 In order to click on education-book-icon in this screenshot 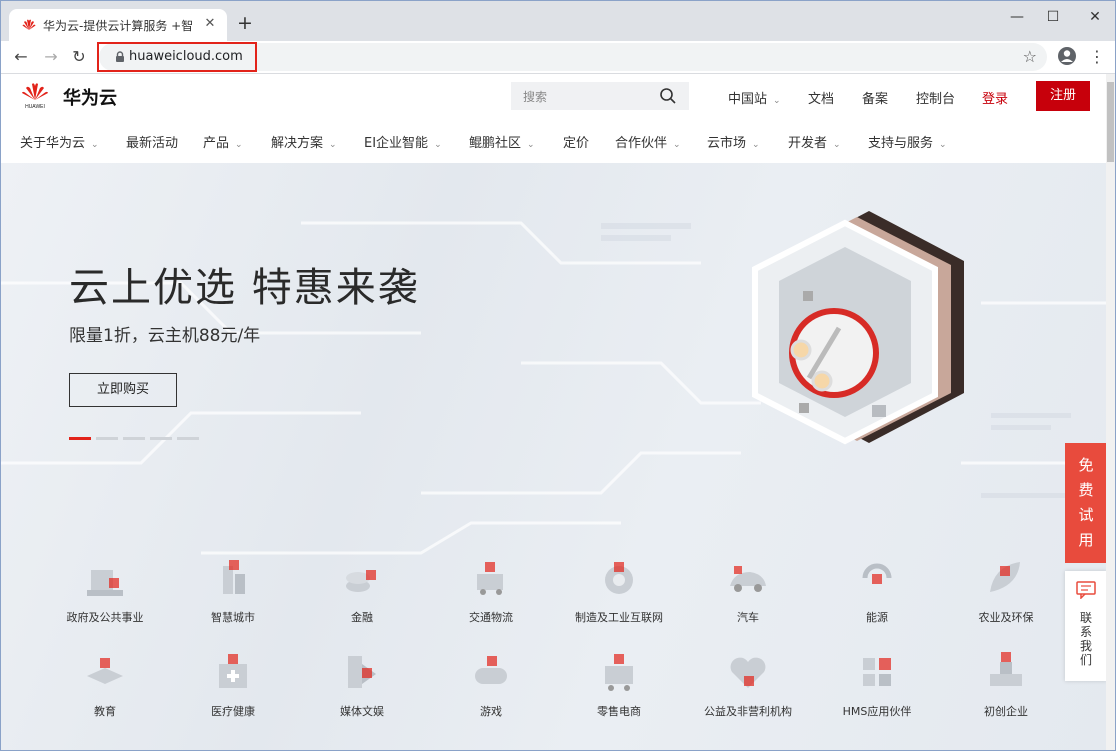, I will do `click(105, 671)`.